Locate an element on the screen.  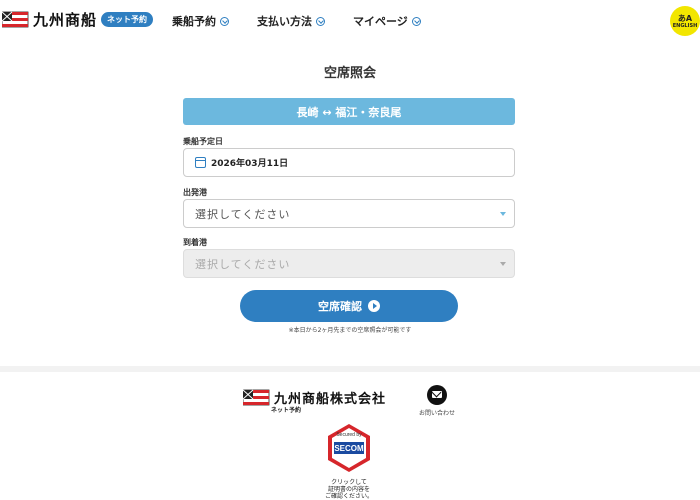
nav-item-mypage: マイページ is located at coordinates (387, 21).